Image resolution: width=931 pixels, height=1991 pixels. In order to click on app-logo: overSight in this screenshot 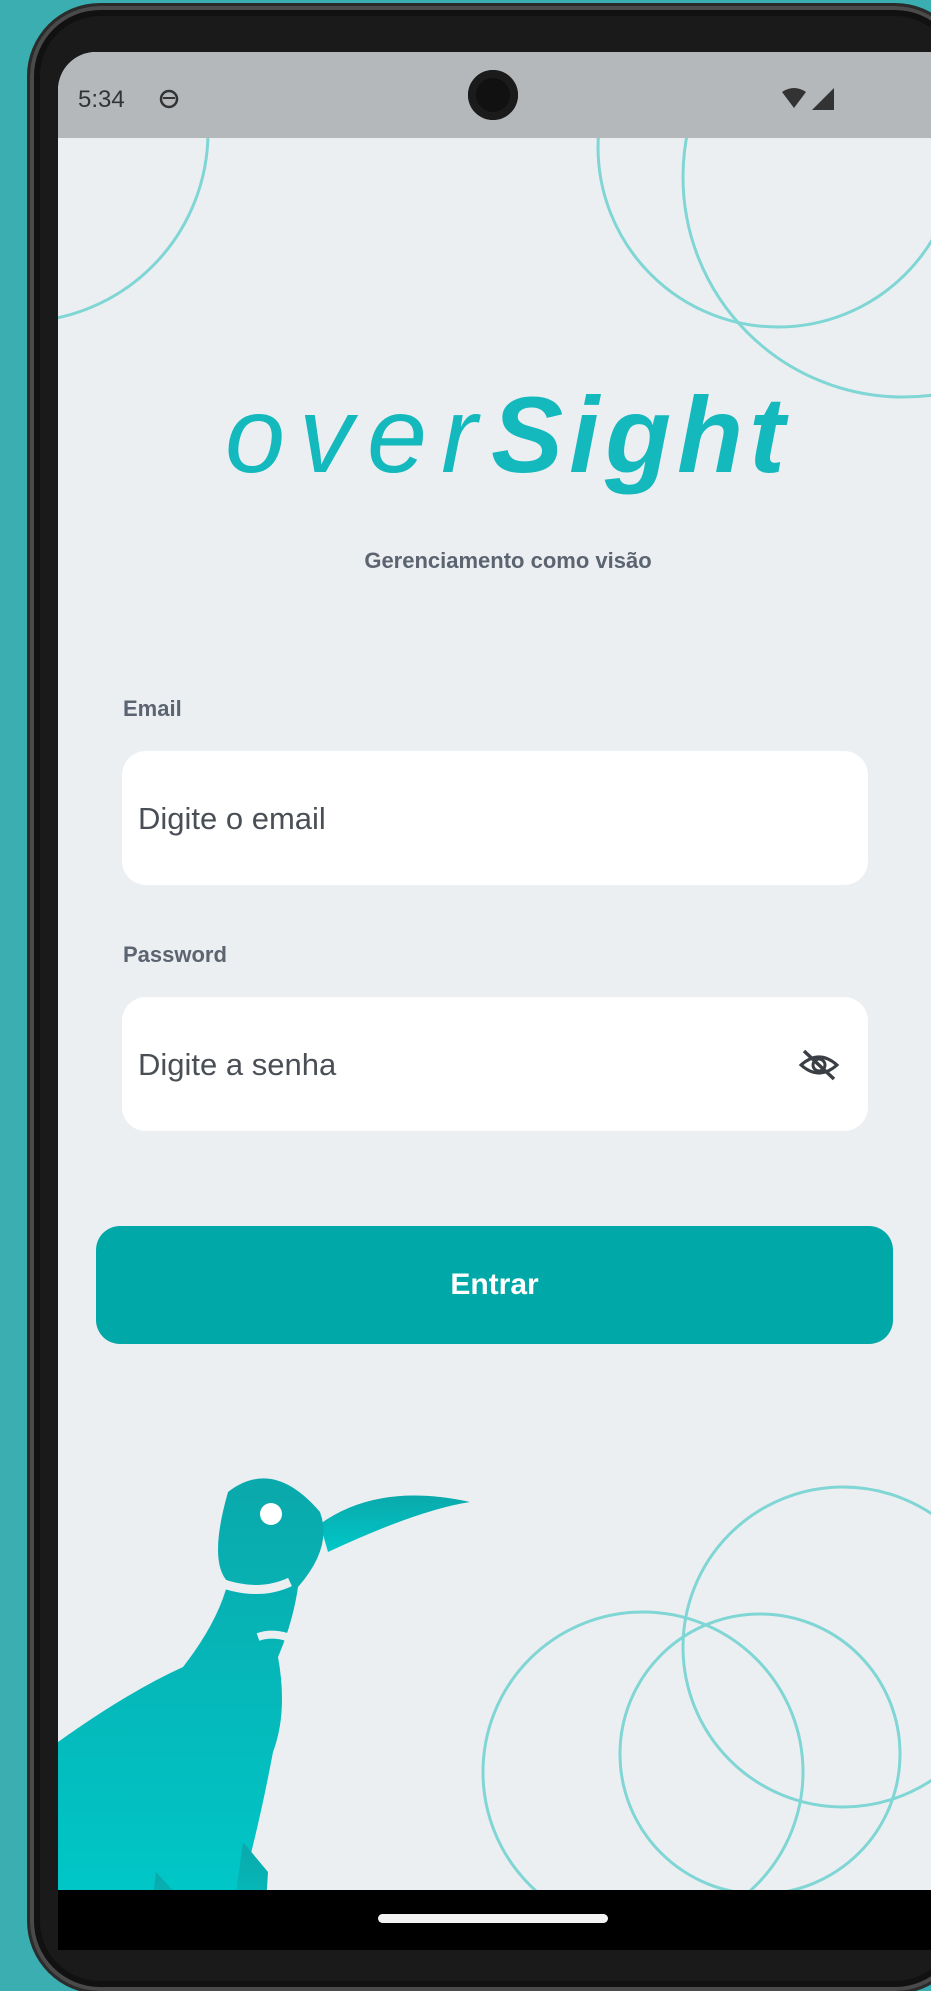, I will do `click(494, 434)`.